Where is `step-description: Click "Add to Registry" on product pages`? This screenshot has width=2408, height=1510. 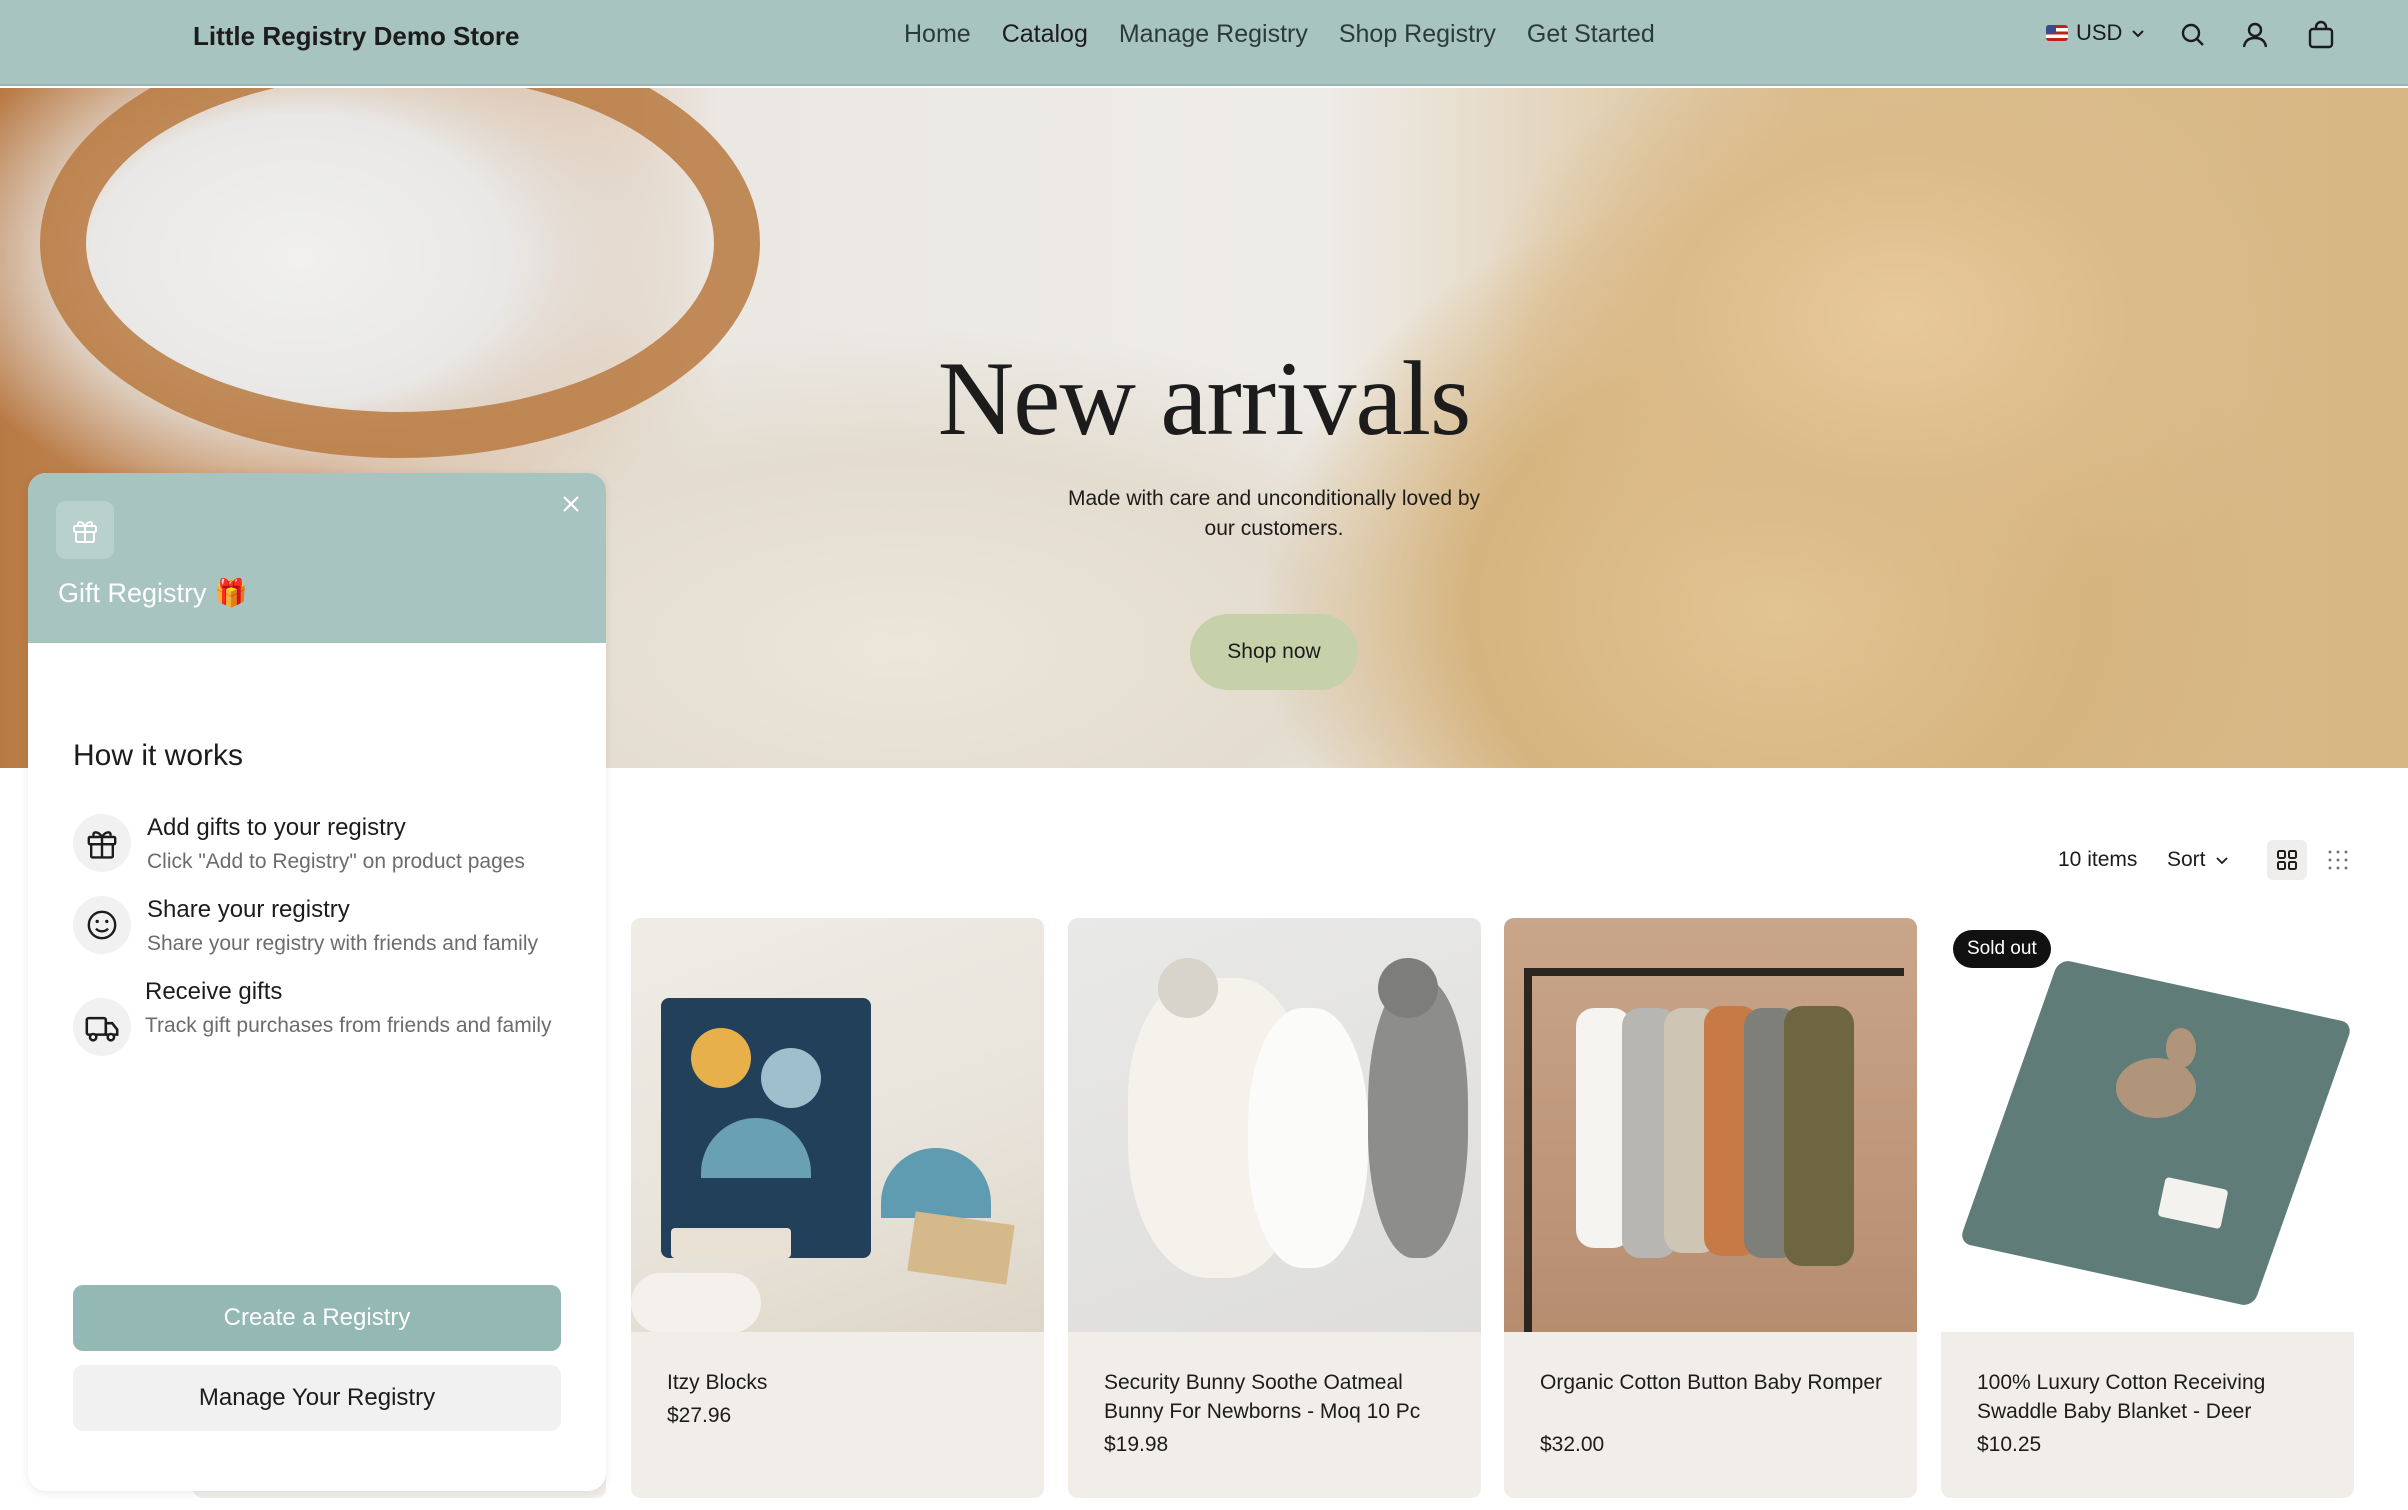
step-description: Click "Add to Registry" on product pages is located at coordinates (336, 861).